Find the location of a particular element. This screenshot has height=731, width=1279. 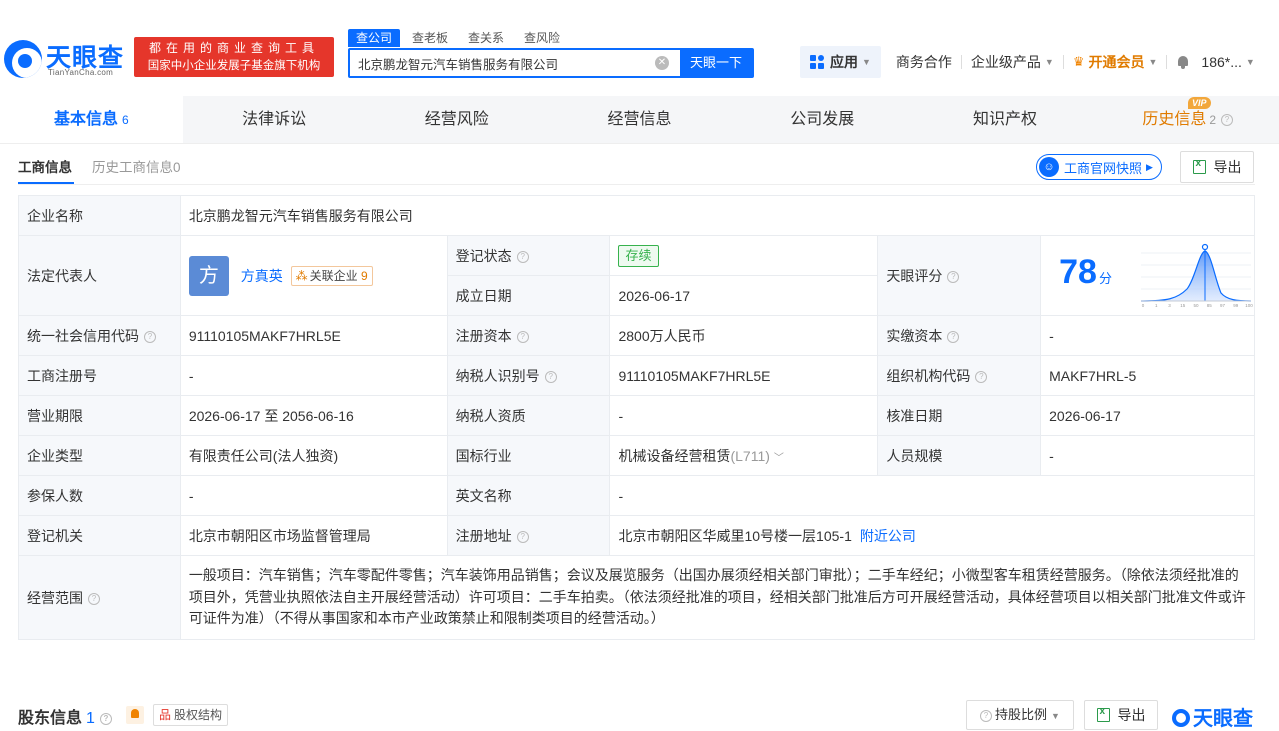

related-companies-tag: ⁂ 关联企业 9 is located at coordinates (331, 275).